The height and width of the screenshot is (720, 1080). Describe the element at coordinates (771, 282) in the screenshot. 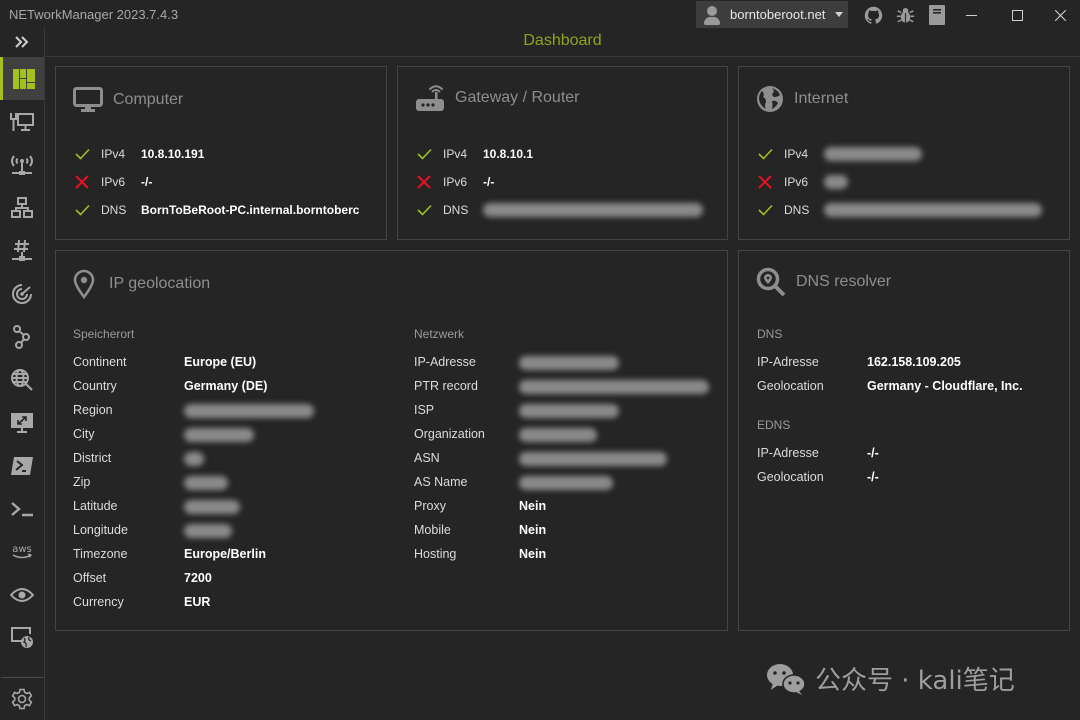

I see `search-location-icon` at that location.